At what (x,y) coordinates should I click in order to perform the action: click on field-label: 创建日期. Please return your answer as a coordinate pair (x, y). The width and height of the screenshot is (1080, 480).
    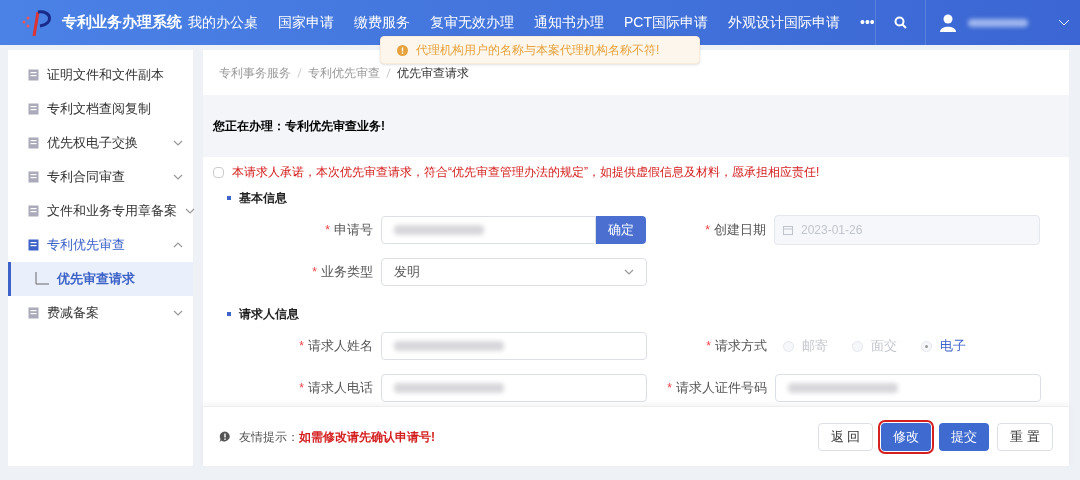
    Looking at the image, I should click on (740, 230).